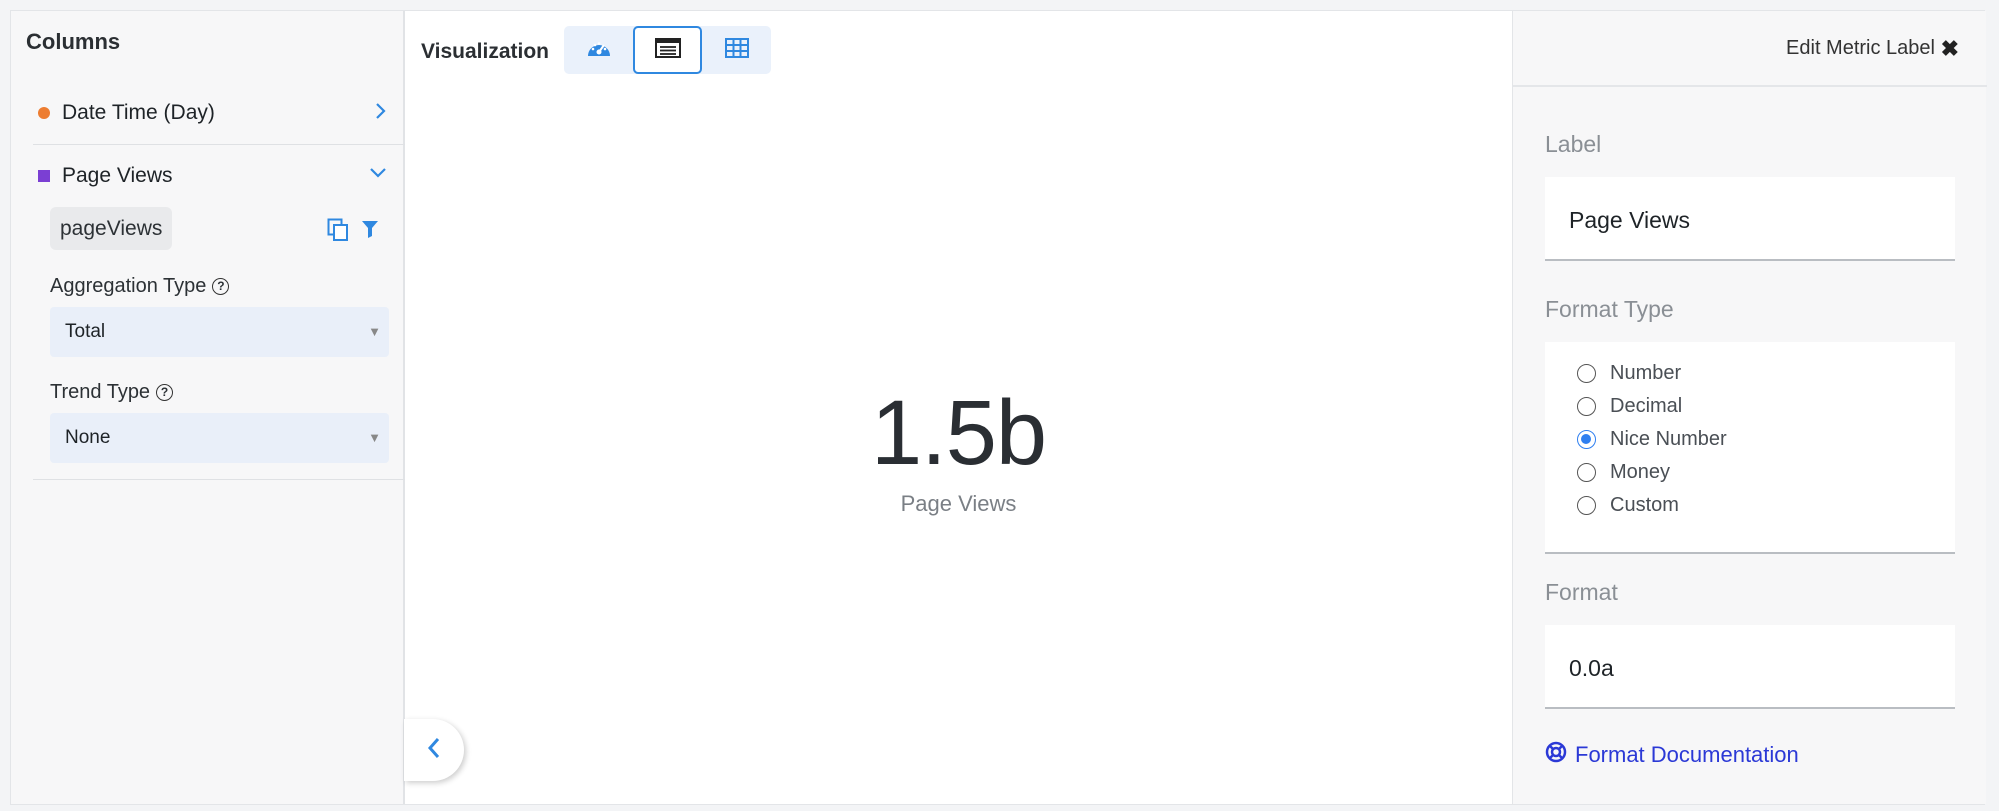  What do you see at coordinates (1573, 144) in the screenshot?
I see `label-heading: Label` at bounding box center [1573, 144].